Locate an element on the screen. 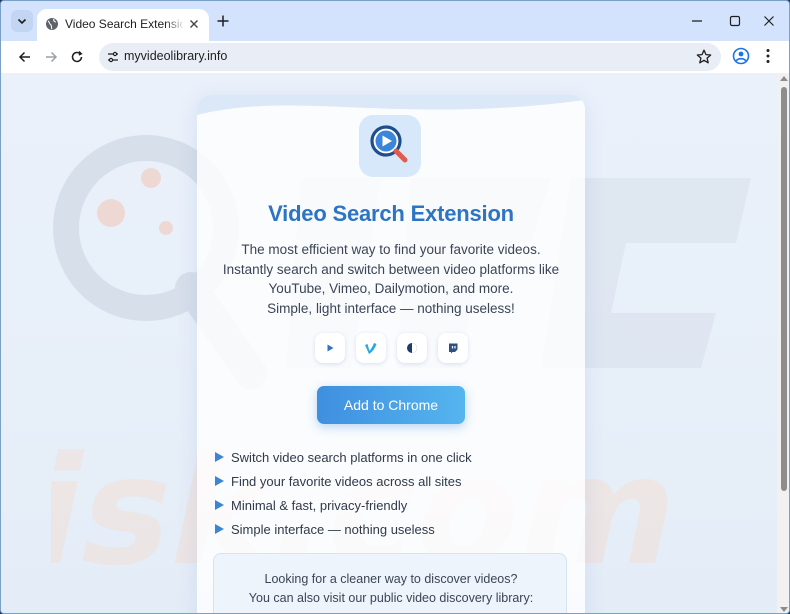 The image size is (790, 614). youtube-icon is located at coordinates (330, 348).